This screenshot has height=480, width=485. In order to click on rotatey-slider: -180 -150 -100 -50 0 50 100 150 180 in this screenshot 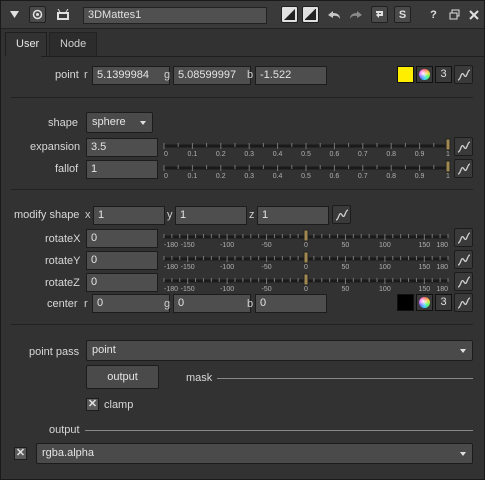, I will do `click(307, 261)`.